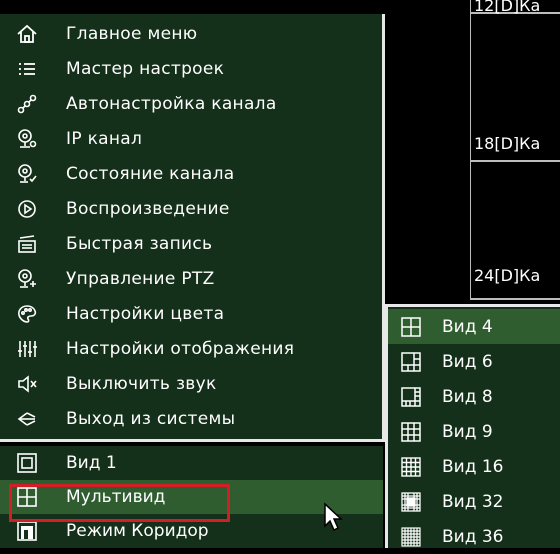 The width and height of the screenshot is (560, 554). I want to click on camera-label-12: 12[D]Ка, so click(507, 7).